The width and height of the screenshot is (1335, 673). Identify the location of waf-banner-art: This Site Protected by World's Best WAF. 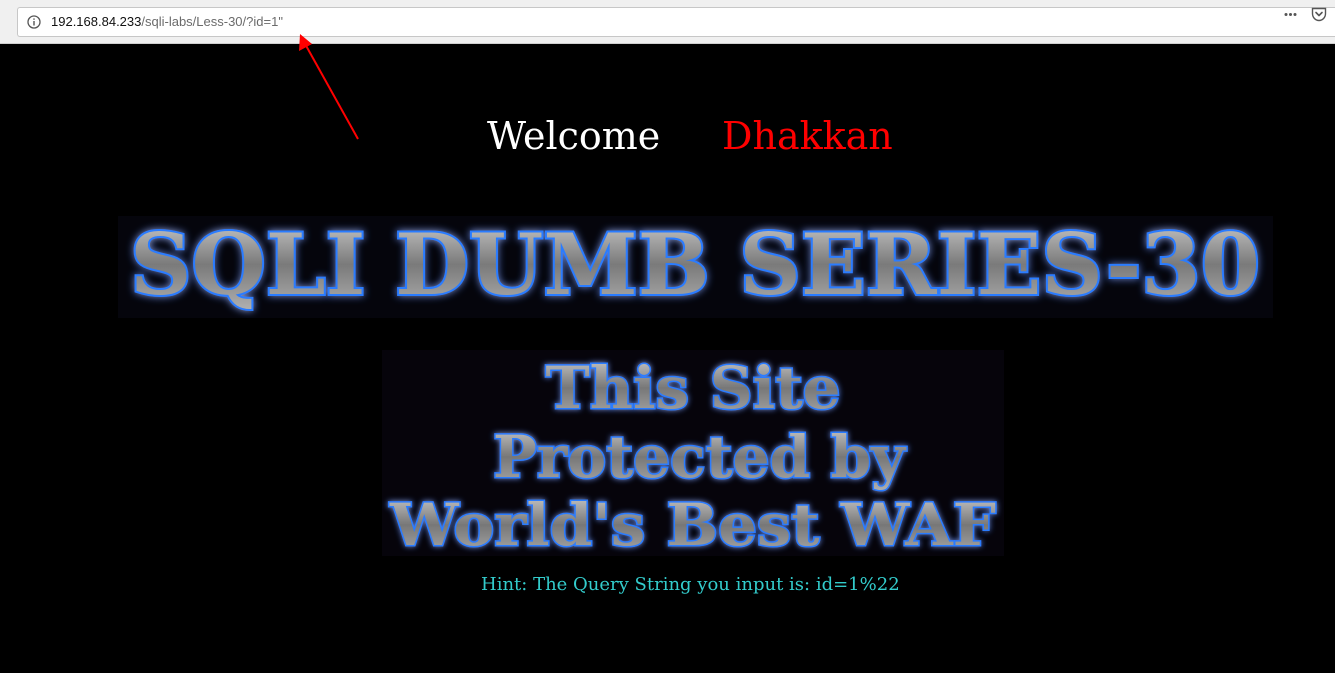
(692, 457).